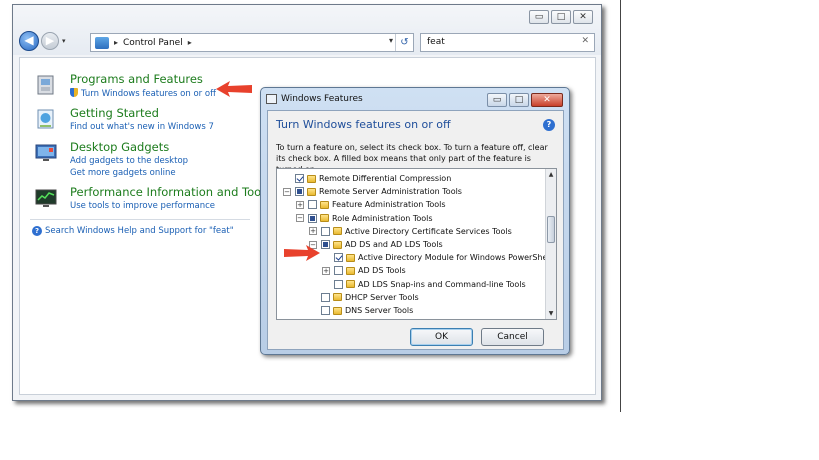  I want to click on address-bar: ▸ Control Panel ▸ ▾ ↺, so click(252, 42).